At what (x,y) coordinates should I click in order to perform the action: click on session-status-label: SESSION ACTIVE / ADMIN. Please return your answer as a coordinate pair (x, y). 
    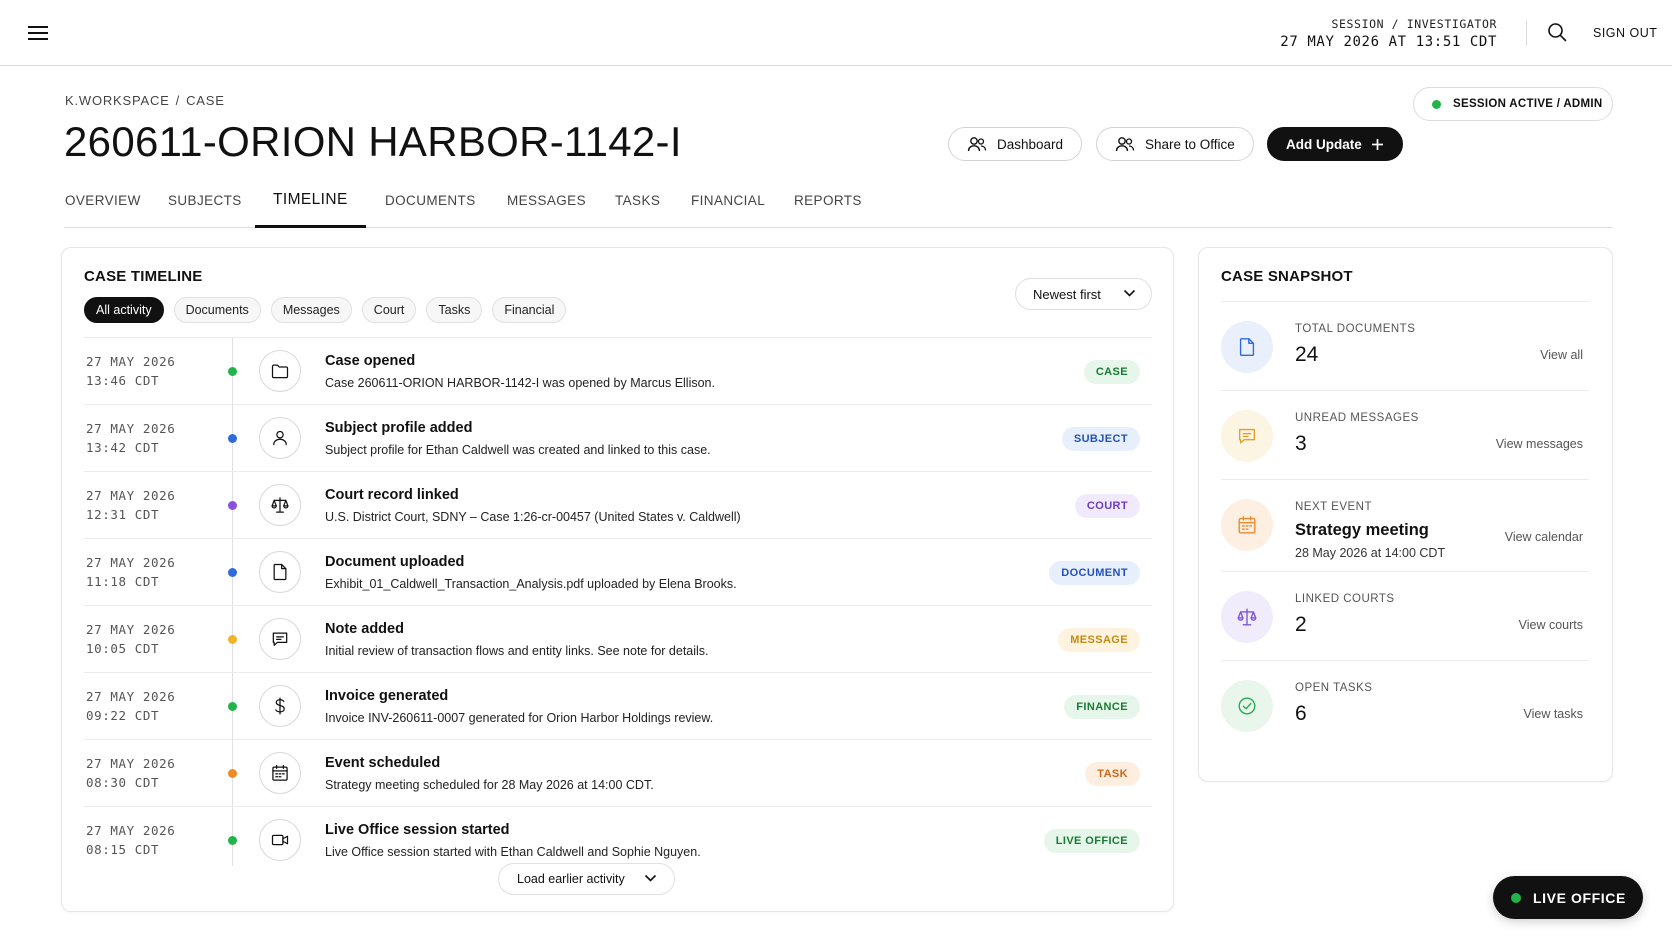
    Looking at the image, I should click on (1528, 104).